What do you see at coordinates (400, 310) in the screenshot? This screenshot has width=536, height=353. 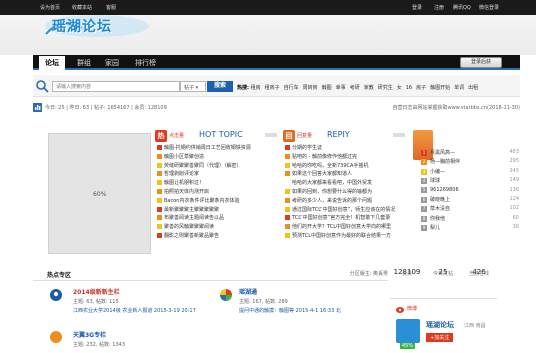 I see `weibo-icon` at bounding box center [400, 310].